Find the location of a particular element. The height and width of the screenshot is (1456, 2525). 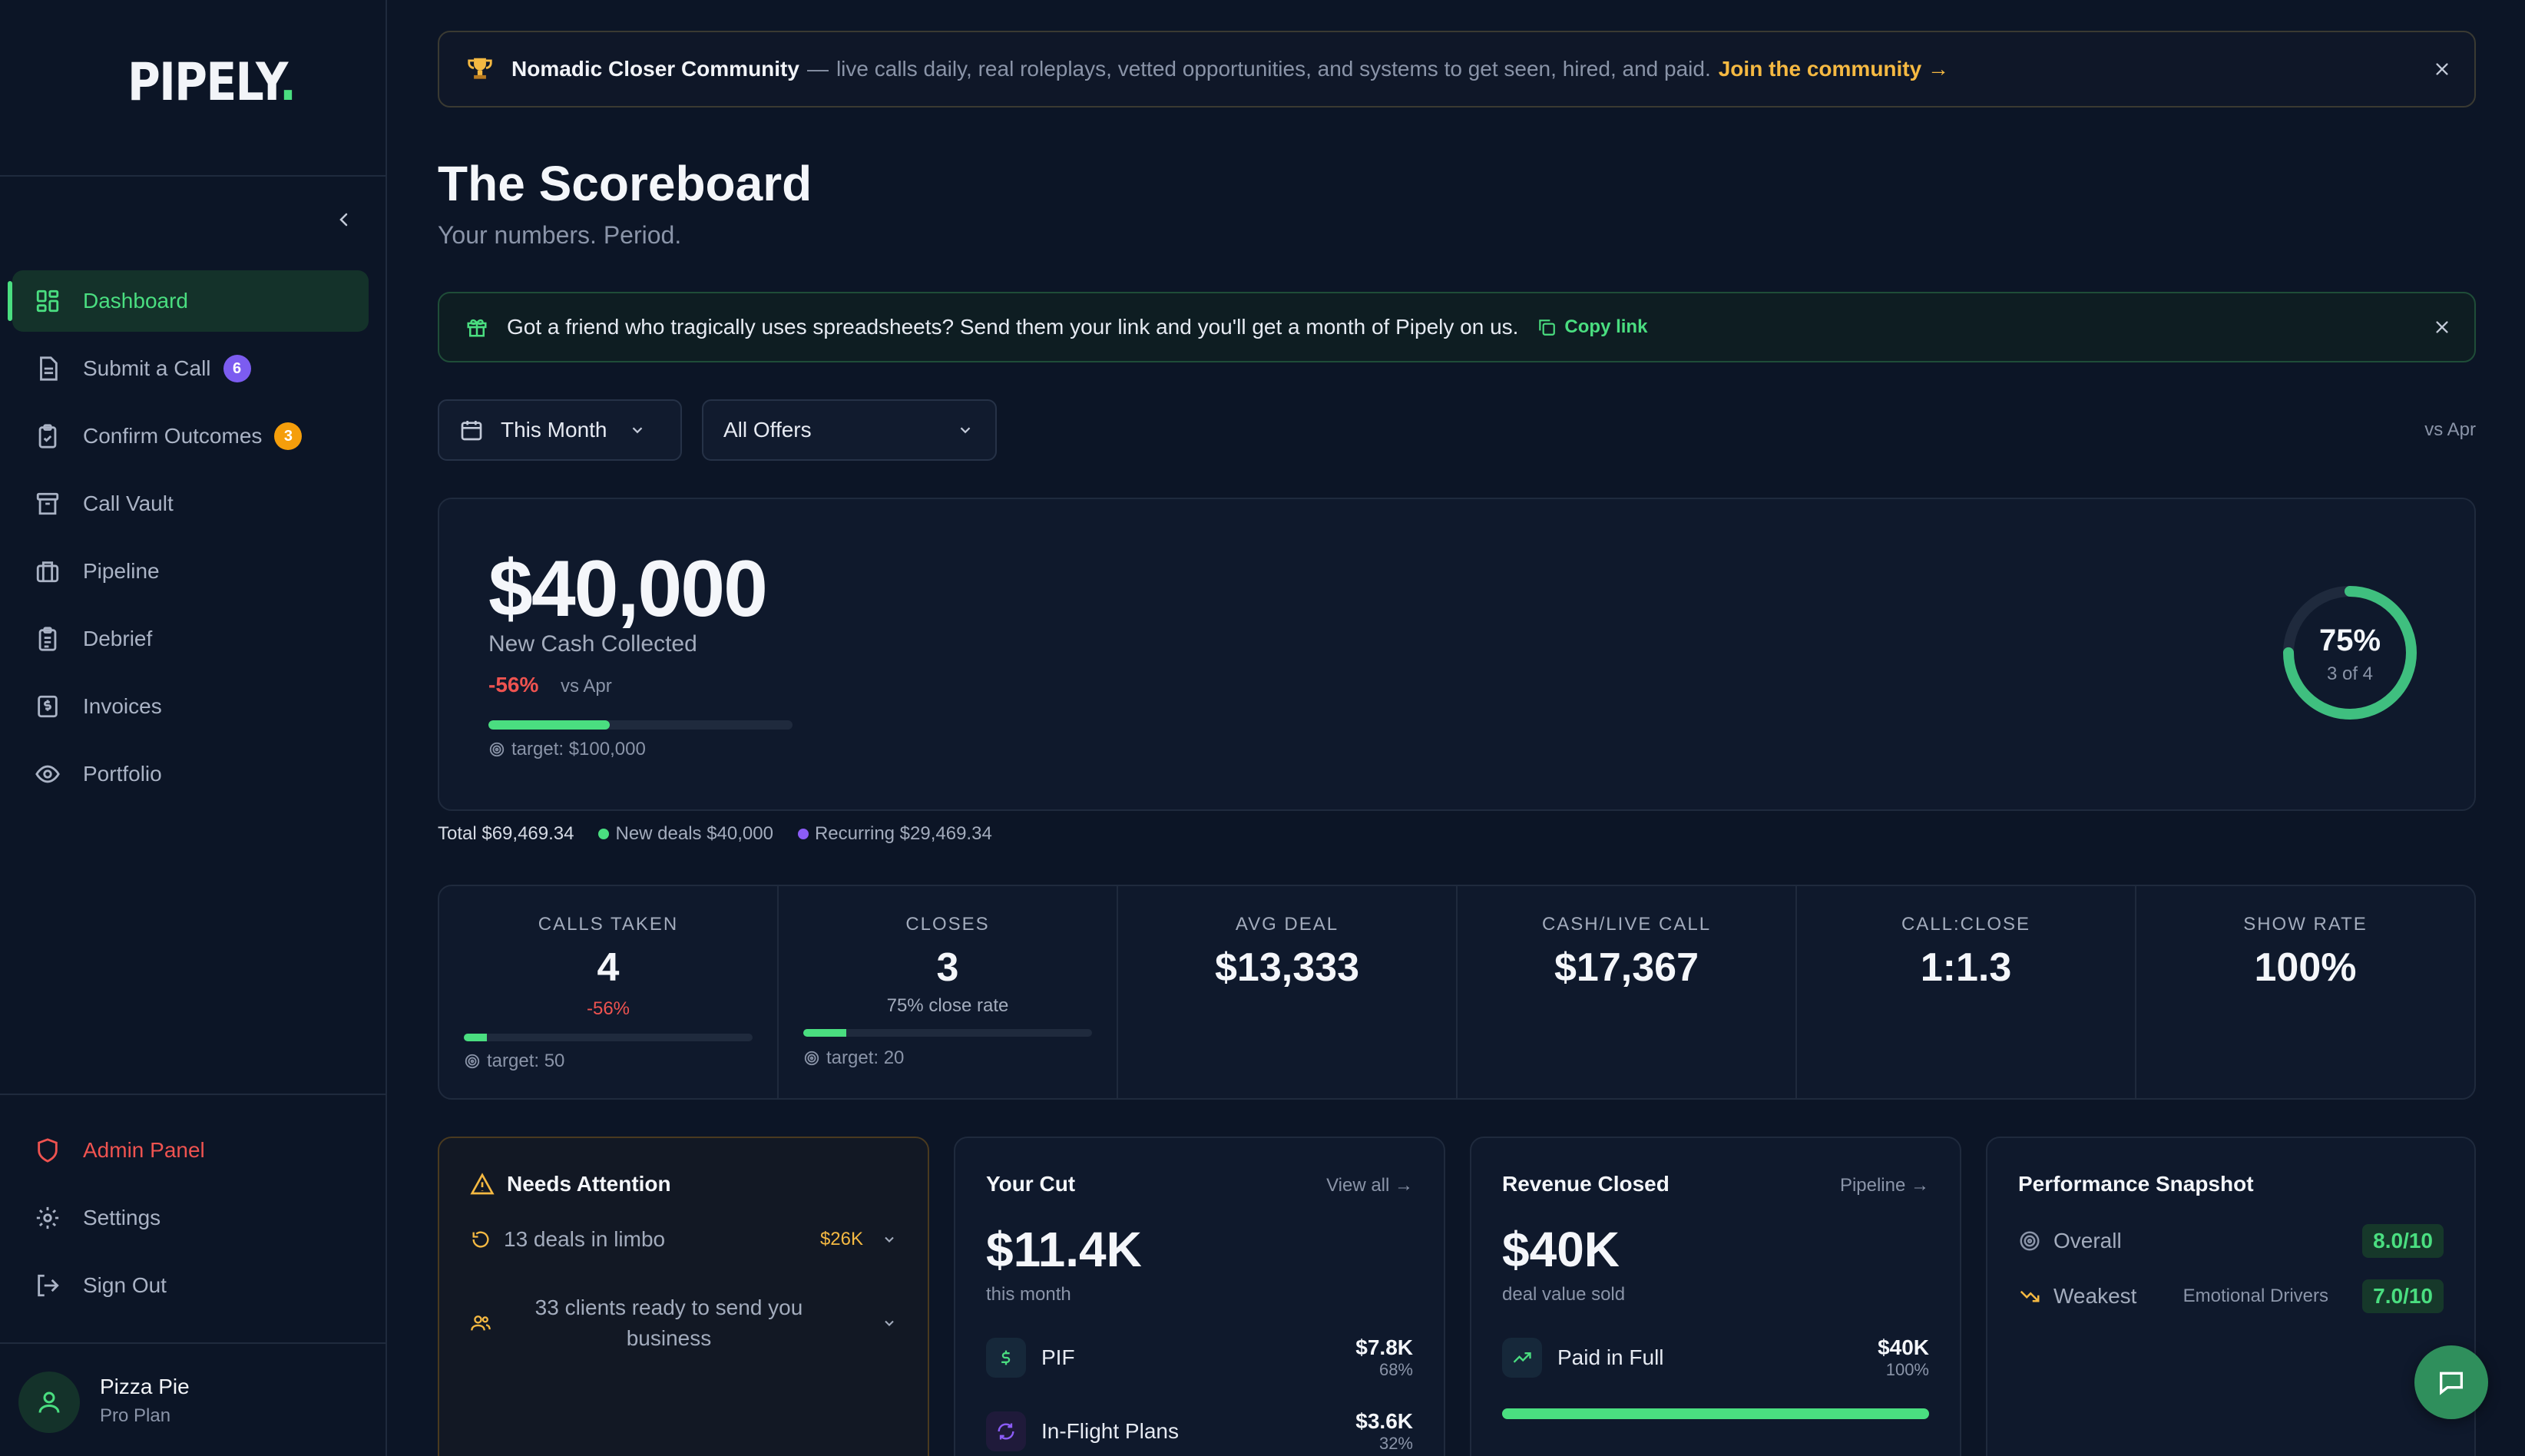

sidebar-item-label: Submit a Call is located at coordinates (147, 368).